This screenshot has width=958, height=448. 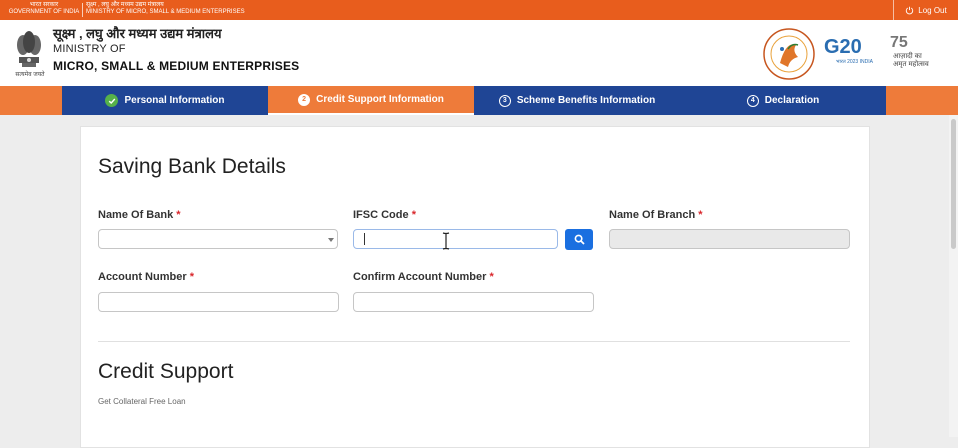 What do you see at coordinates (218, 239) in the screenshot?
I see `bank-name-select` at bounding box center [218, 239].